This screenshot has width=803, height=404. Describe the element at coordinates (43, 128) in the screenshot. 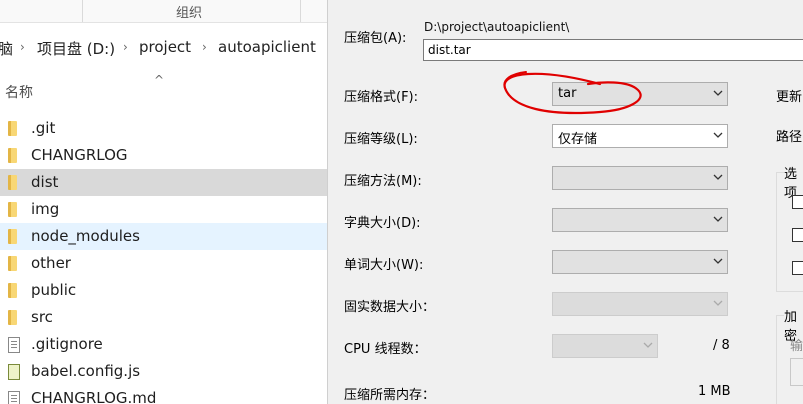

I see `file-name: .git` at that location.